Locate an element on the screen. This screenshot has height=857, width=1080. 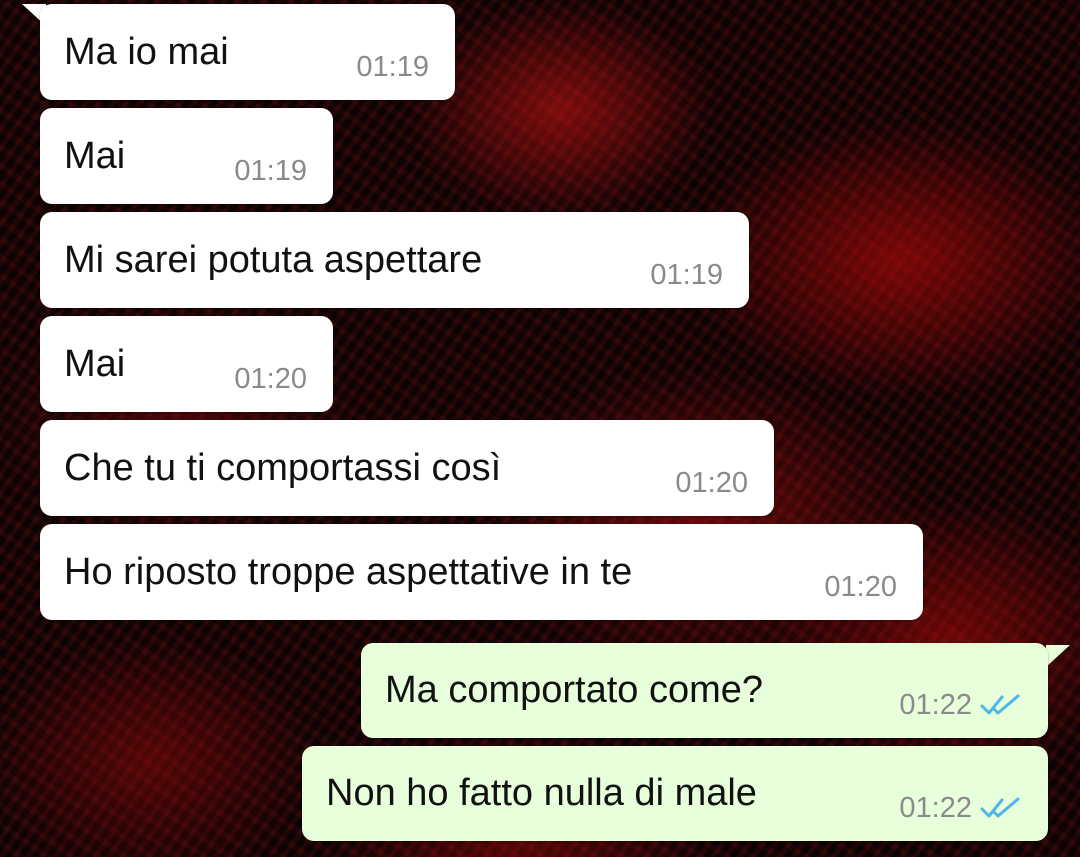
message-text: Ma comportato come? is located at coordinates (574, 690).